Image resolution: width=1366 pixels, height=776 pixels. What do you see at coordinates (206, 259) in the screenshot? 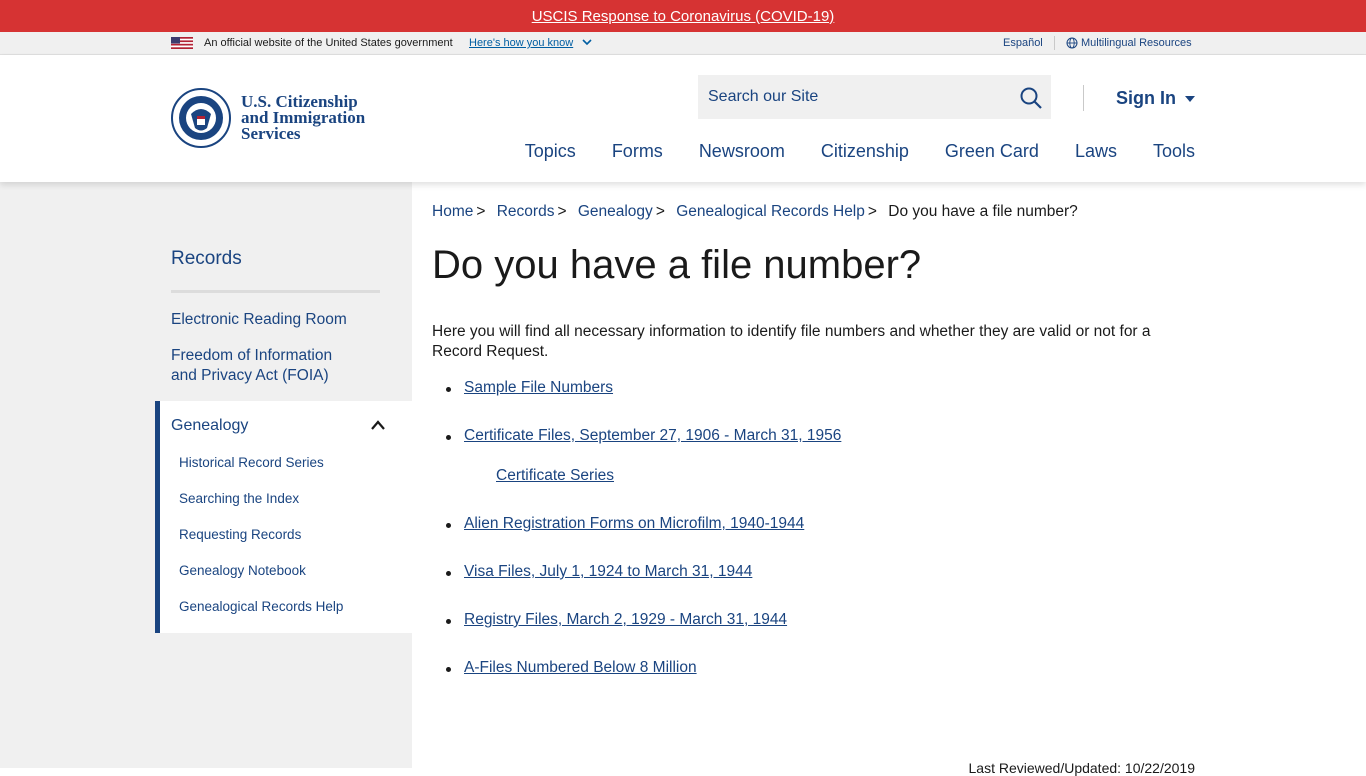
I see `sidebar-title: Records` at bounding box center [206, 259].